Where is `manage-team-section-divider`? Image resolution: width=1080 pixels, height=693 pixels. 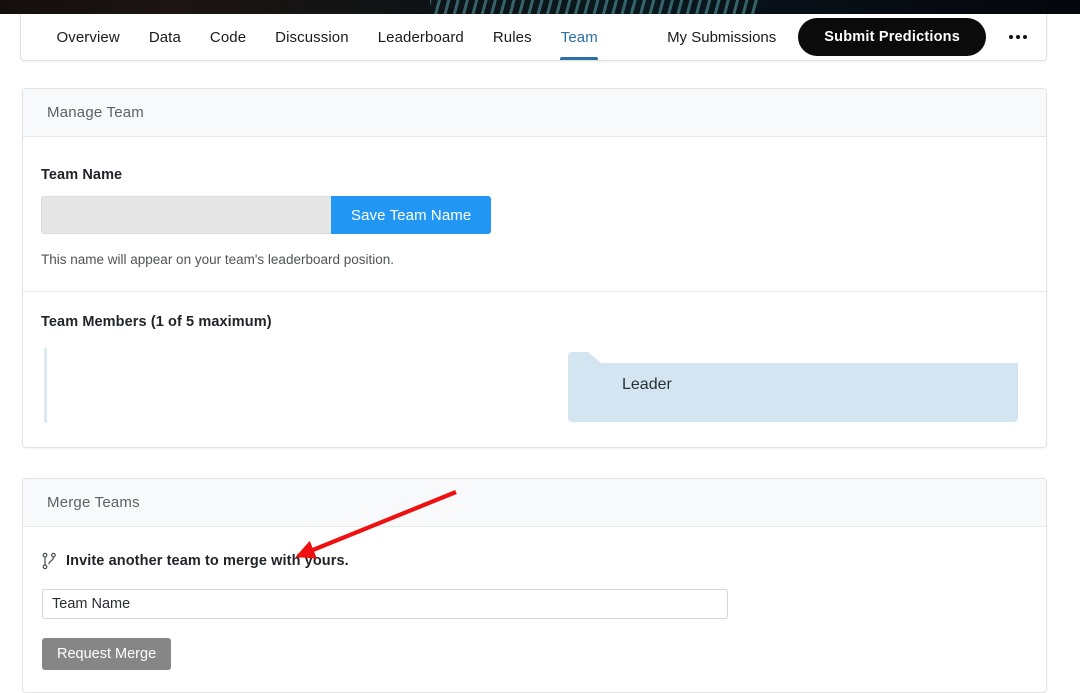 manage-team-section-divider is located at coordinates (534, 291).